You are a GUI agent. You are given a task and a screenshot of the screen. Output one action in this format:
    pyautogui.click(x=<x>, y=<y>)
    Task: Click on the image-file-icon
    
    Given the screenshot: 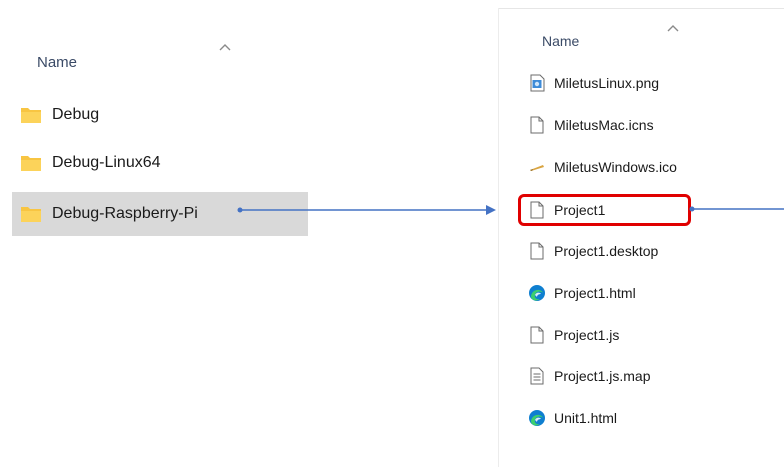 What is the action you would take?
    pyautogui.click(x=537, y=83)
    